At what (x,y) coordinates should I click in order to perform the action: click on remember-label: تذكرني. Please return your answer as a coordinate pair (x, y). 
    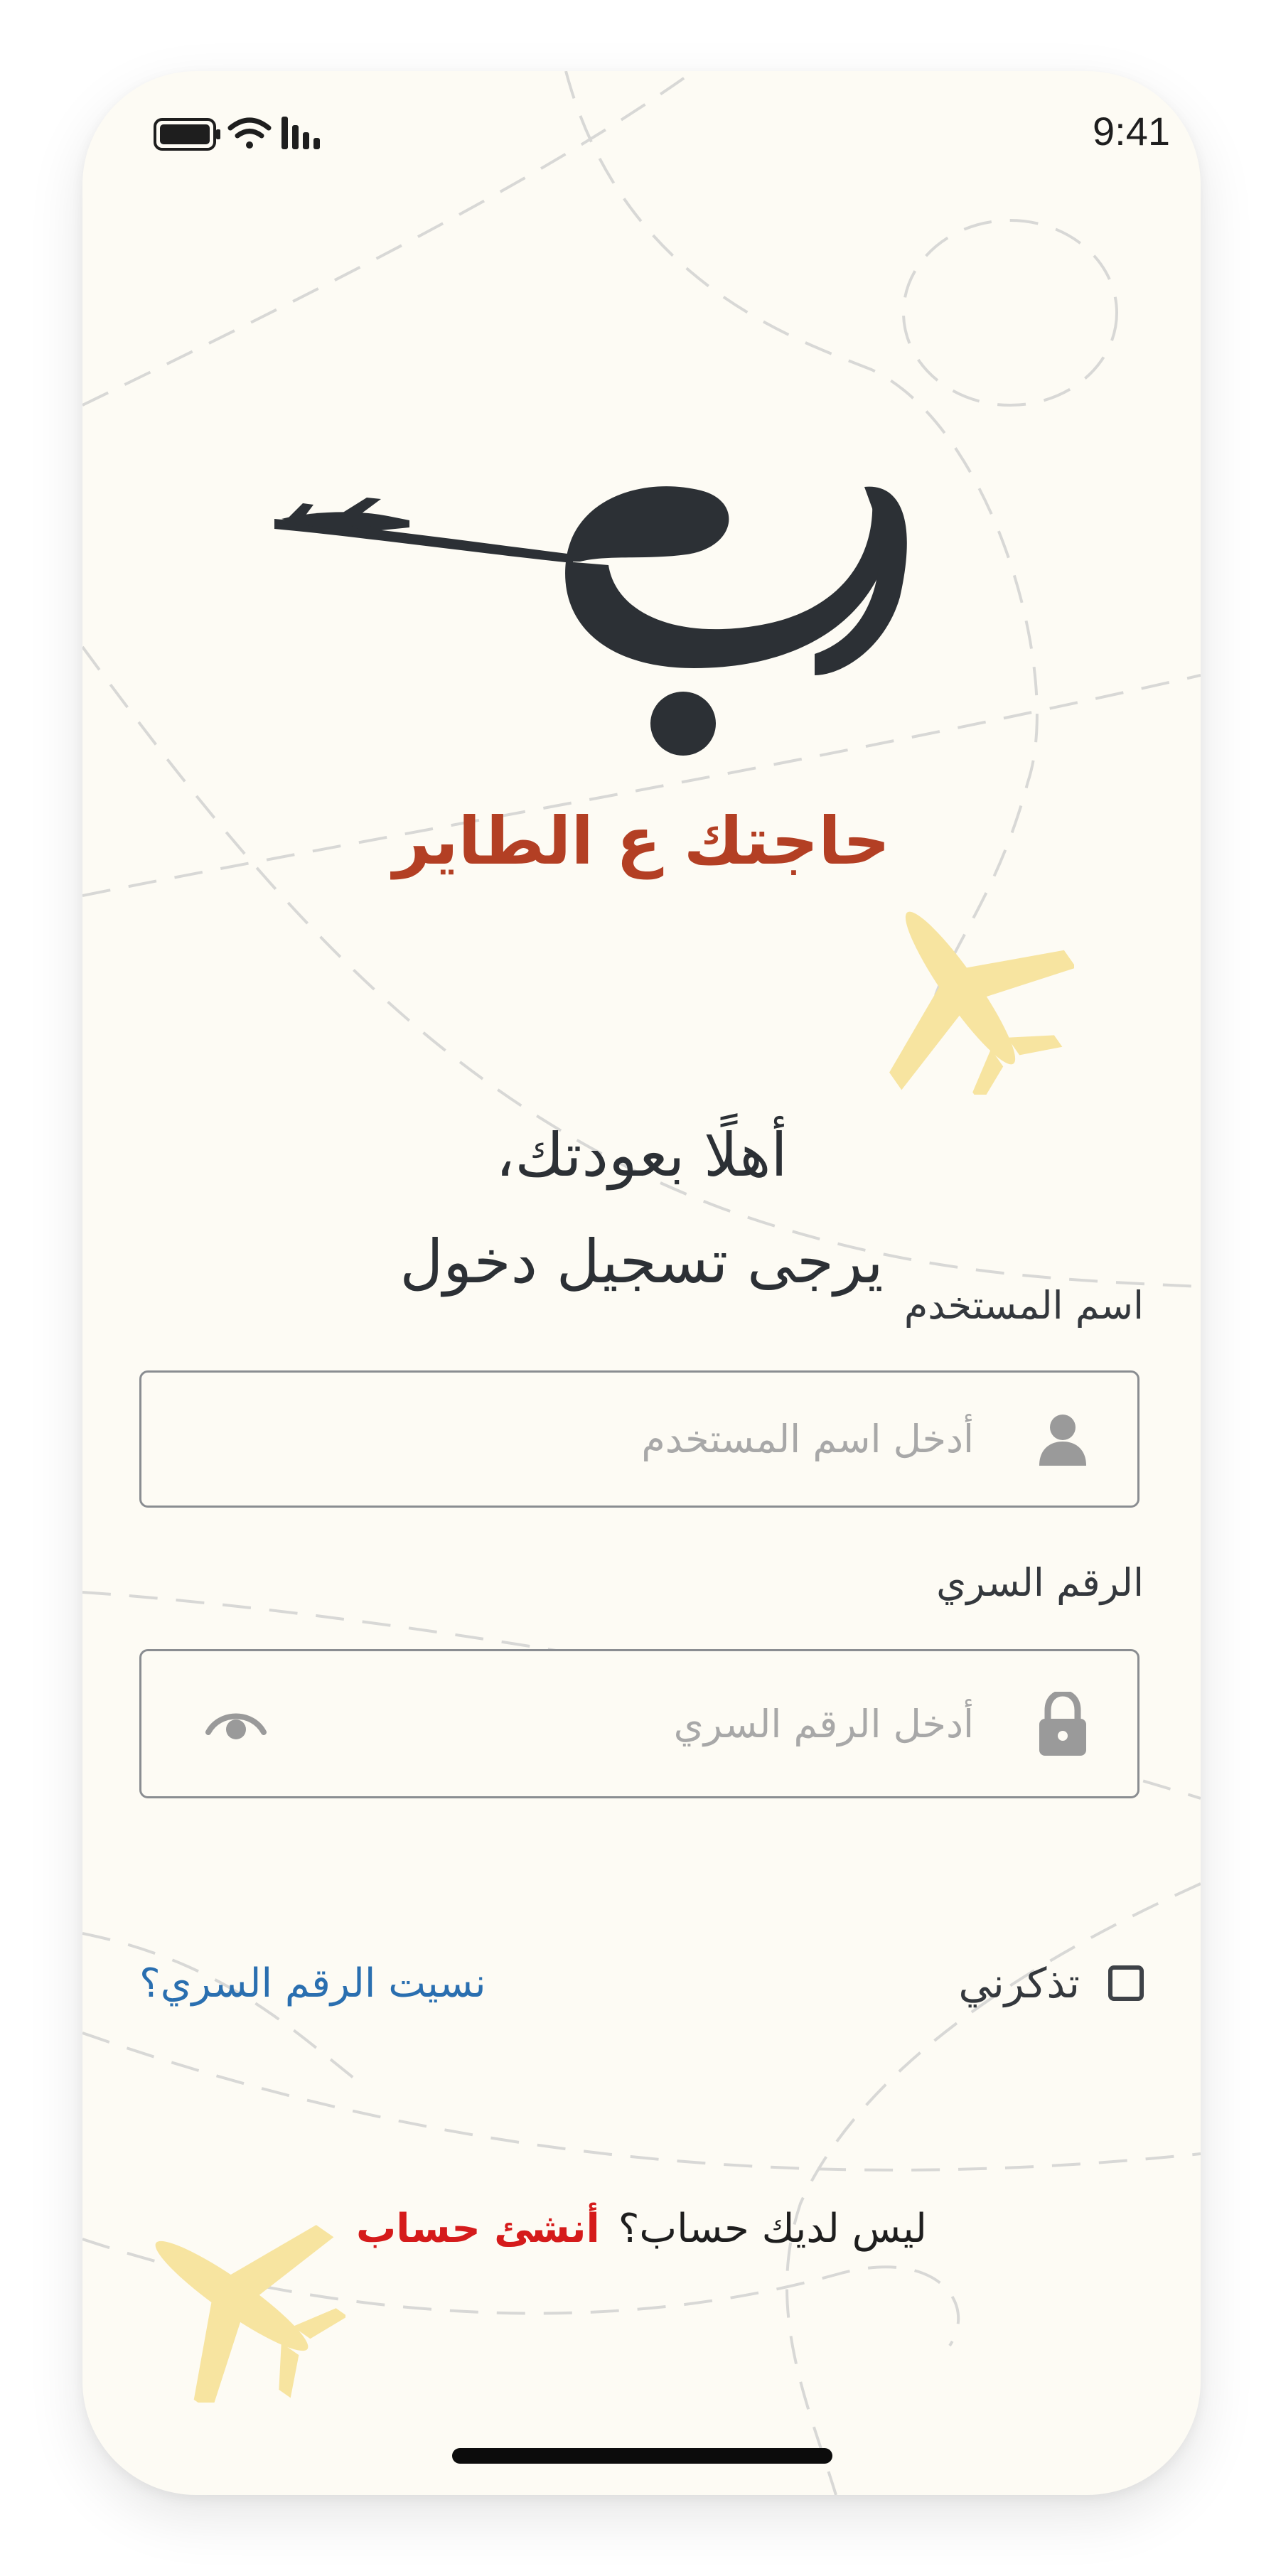
    Looking at the image, I should click on (1019, 1983).